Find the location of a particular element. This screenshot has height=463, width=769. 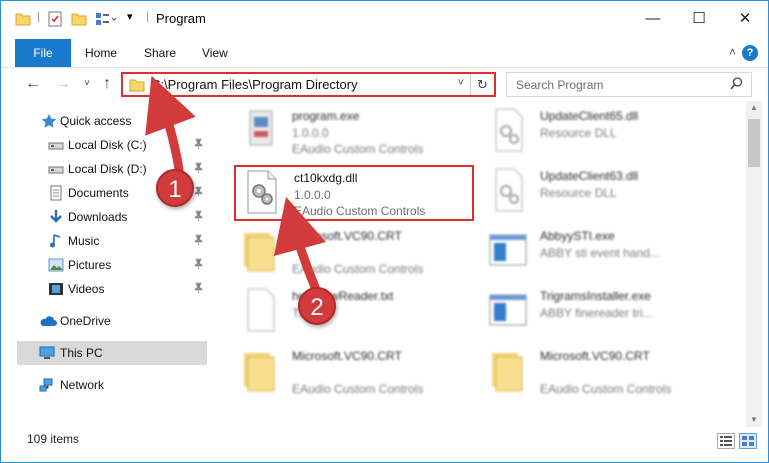

scroll-thumb is located at coordinates (754, 143).